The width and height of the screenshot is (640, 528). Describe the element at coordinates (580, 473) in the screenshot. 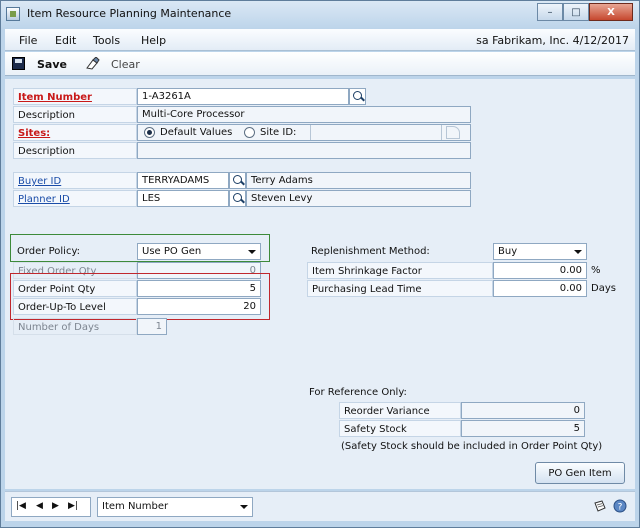

I see `po-gen-item-button: PO Gen Item` at that location.